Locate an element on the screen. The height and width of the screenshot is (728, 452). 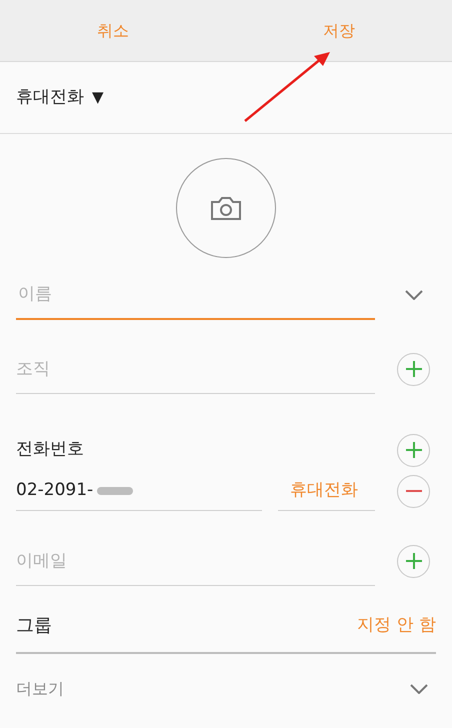
remove-button is located at coordinates (413, 491).